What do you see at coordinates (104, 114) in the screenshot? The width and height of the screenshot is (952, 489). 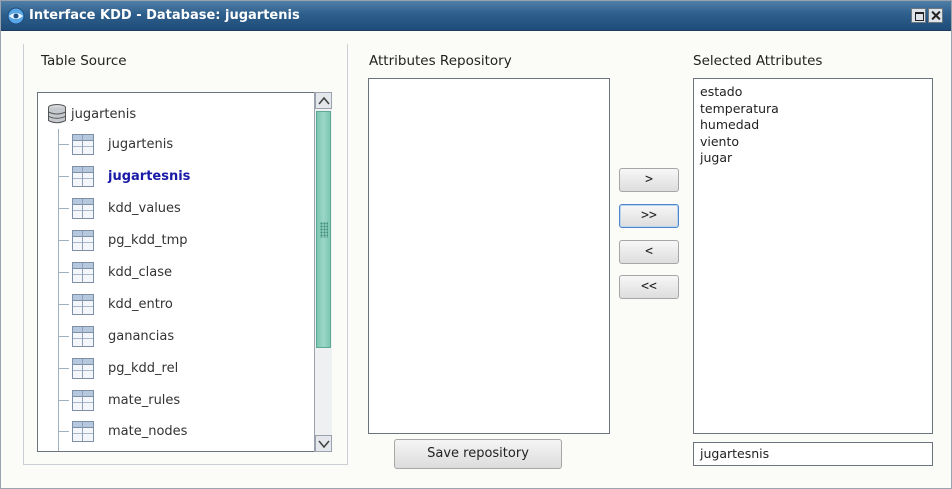 I see `tree-root-label: jugartenis` at bounding box center [104, 114].